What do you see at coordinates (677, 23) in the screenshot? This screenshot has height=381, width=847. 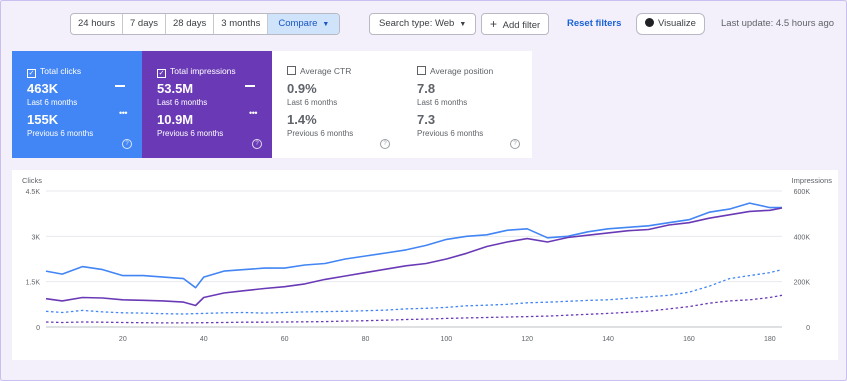 I see `visualize-label: Visualize` at bounding box center [677, 23].